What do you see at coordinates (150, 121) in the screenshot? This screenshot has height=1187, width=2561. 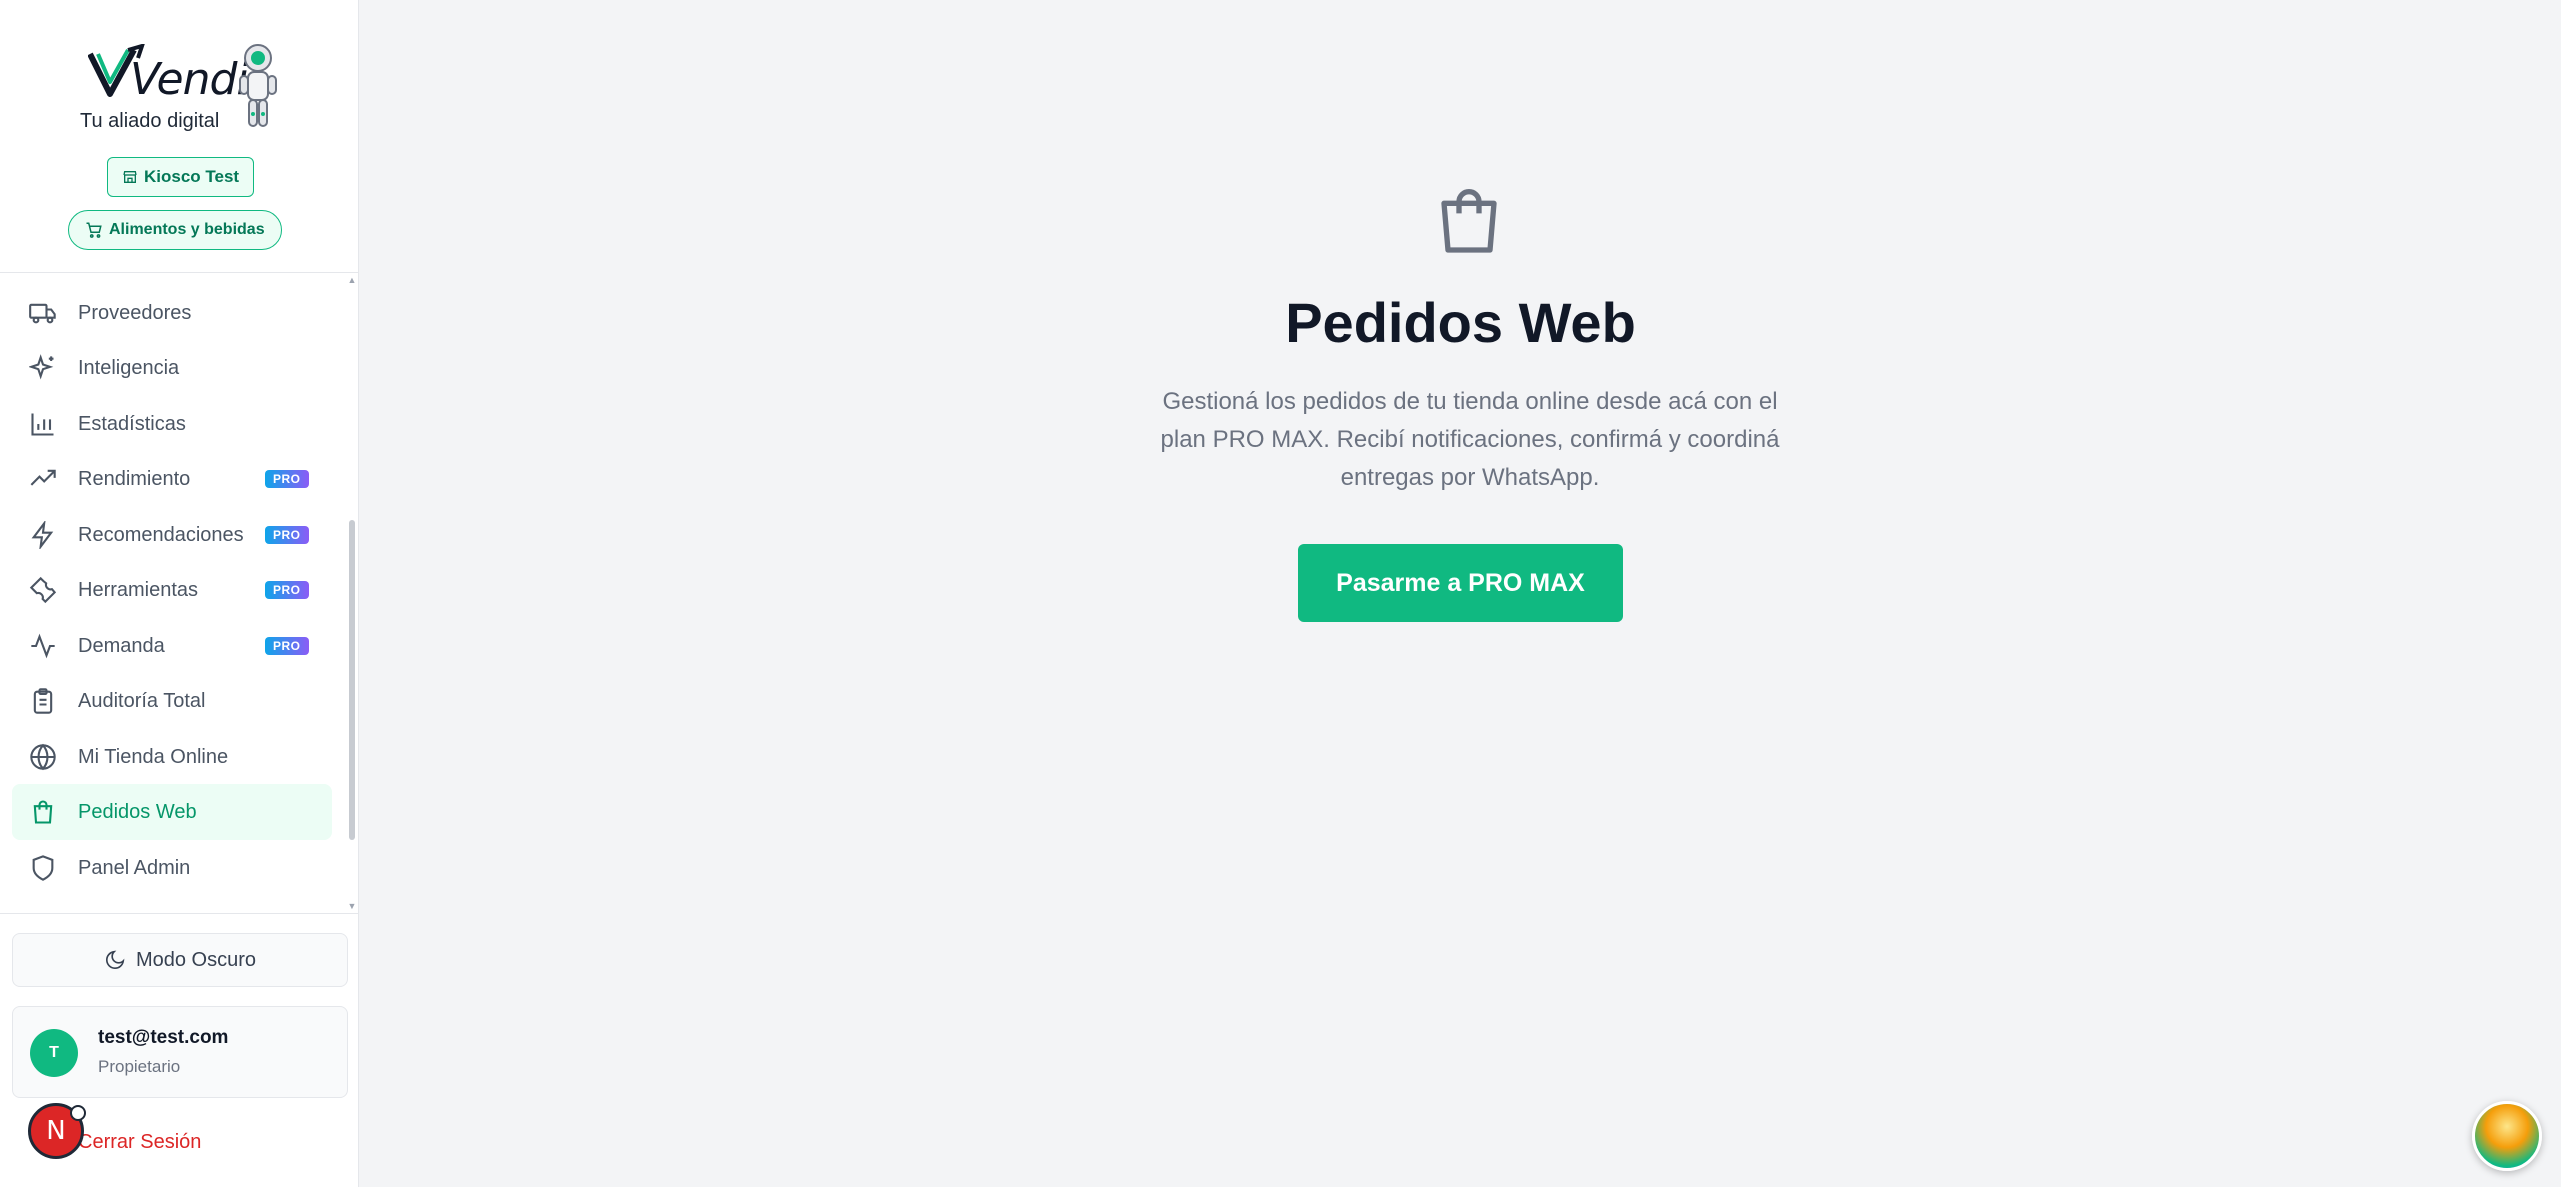 I see `logo-tagline: Tu aliado digital` at bounding box center [150, 121].